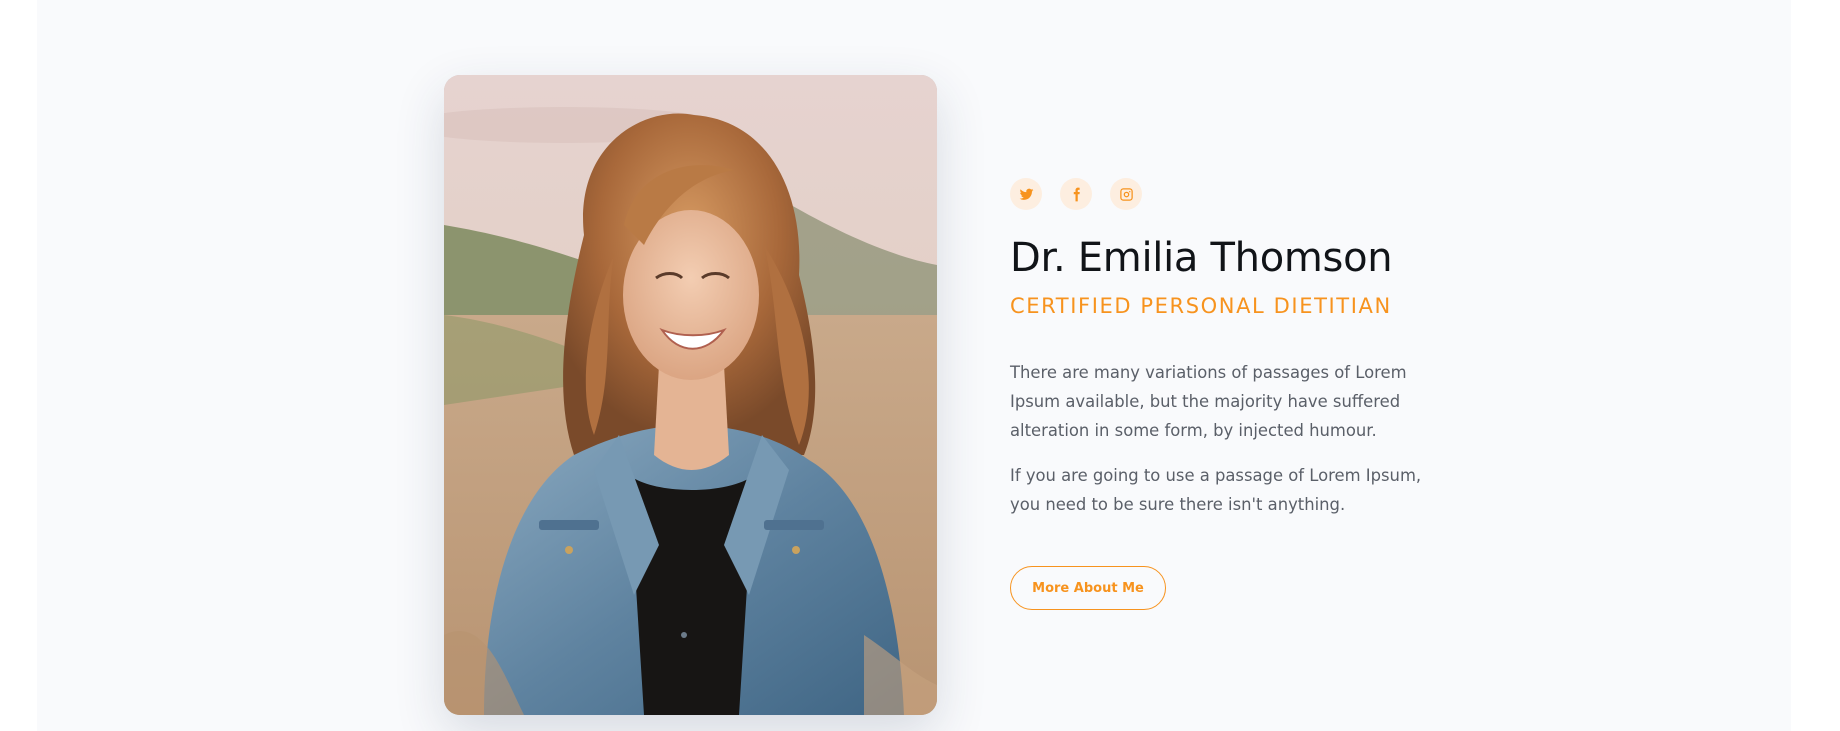 The height and width of the screenshot is (731, 1840). I want to click on instagram-link, so click(1126, 194).